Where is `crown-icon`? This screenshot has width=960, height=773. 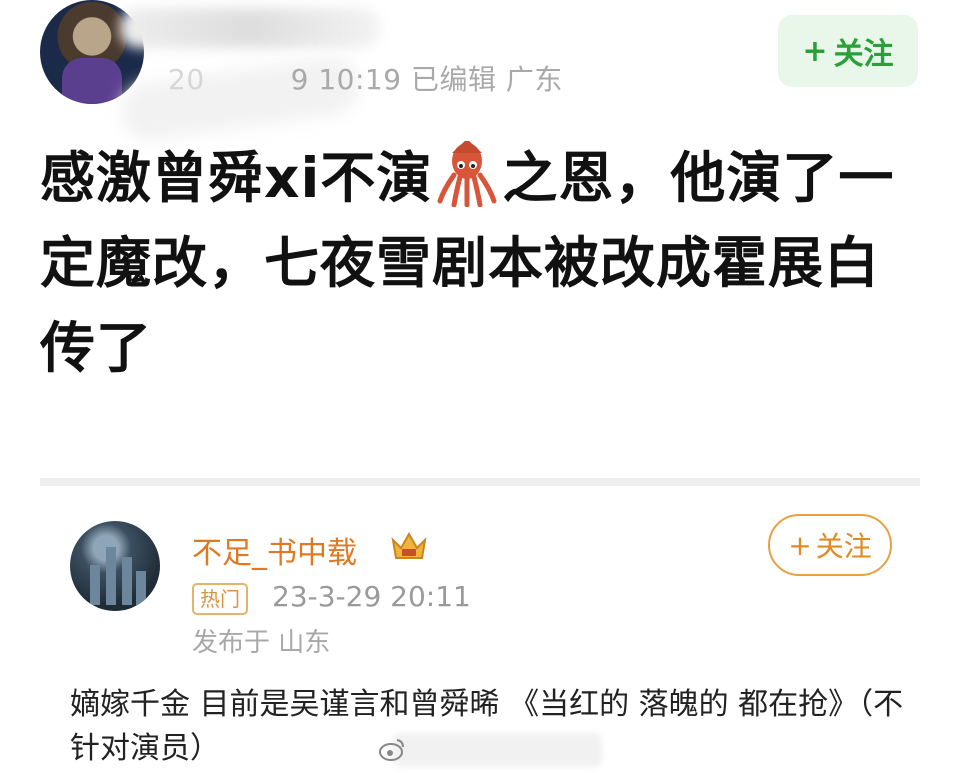 crown-icon is located at coordinates (409, 545).